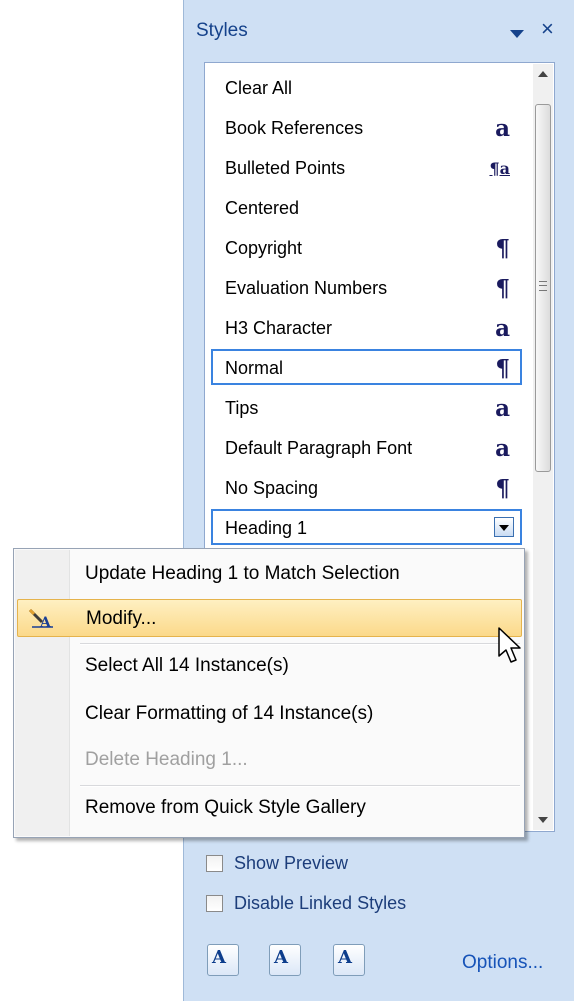 Image resolution: width=574 pixels, height=1001 pixels. I want to click on menu-item-update-to-match: Update Heading 1 to Match Selection, so click(269, 574).